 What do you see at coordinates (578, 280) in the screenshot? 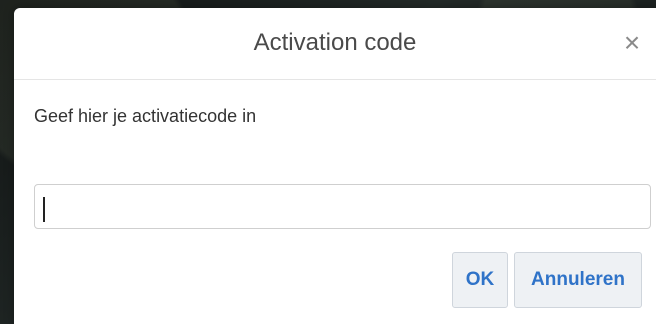
I see `cancel-button: Annuleren` at bounding box center [578, 280].